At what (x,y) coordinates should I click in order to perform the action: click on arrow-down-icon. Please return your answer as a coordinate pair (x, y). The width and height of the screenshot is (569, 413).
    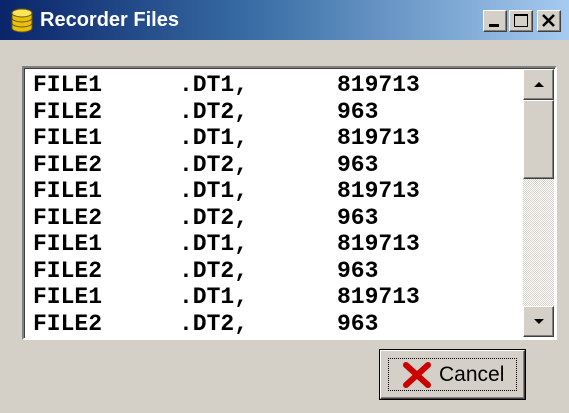
    Looking at the image, I should click on (539, 321).